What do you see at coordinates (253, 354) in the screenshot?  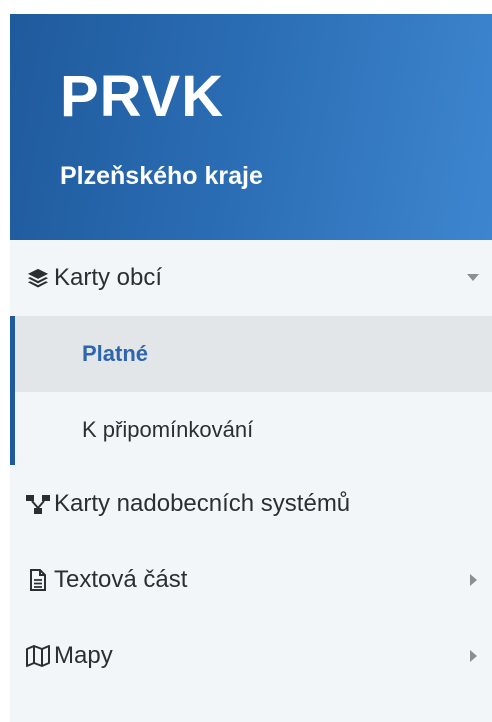 I see `submenu-item-platne: Platné` at bounding box center [253, 354].